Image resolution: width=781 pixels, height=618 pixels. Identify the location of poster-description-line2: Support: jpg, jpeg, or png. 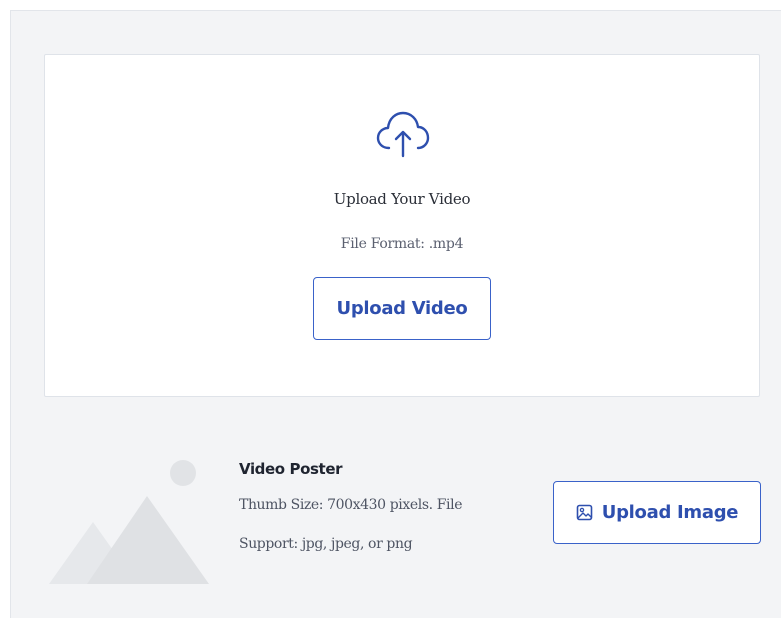
(326, 544).